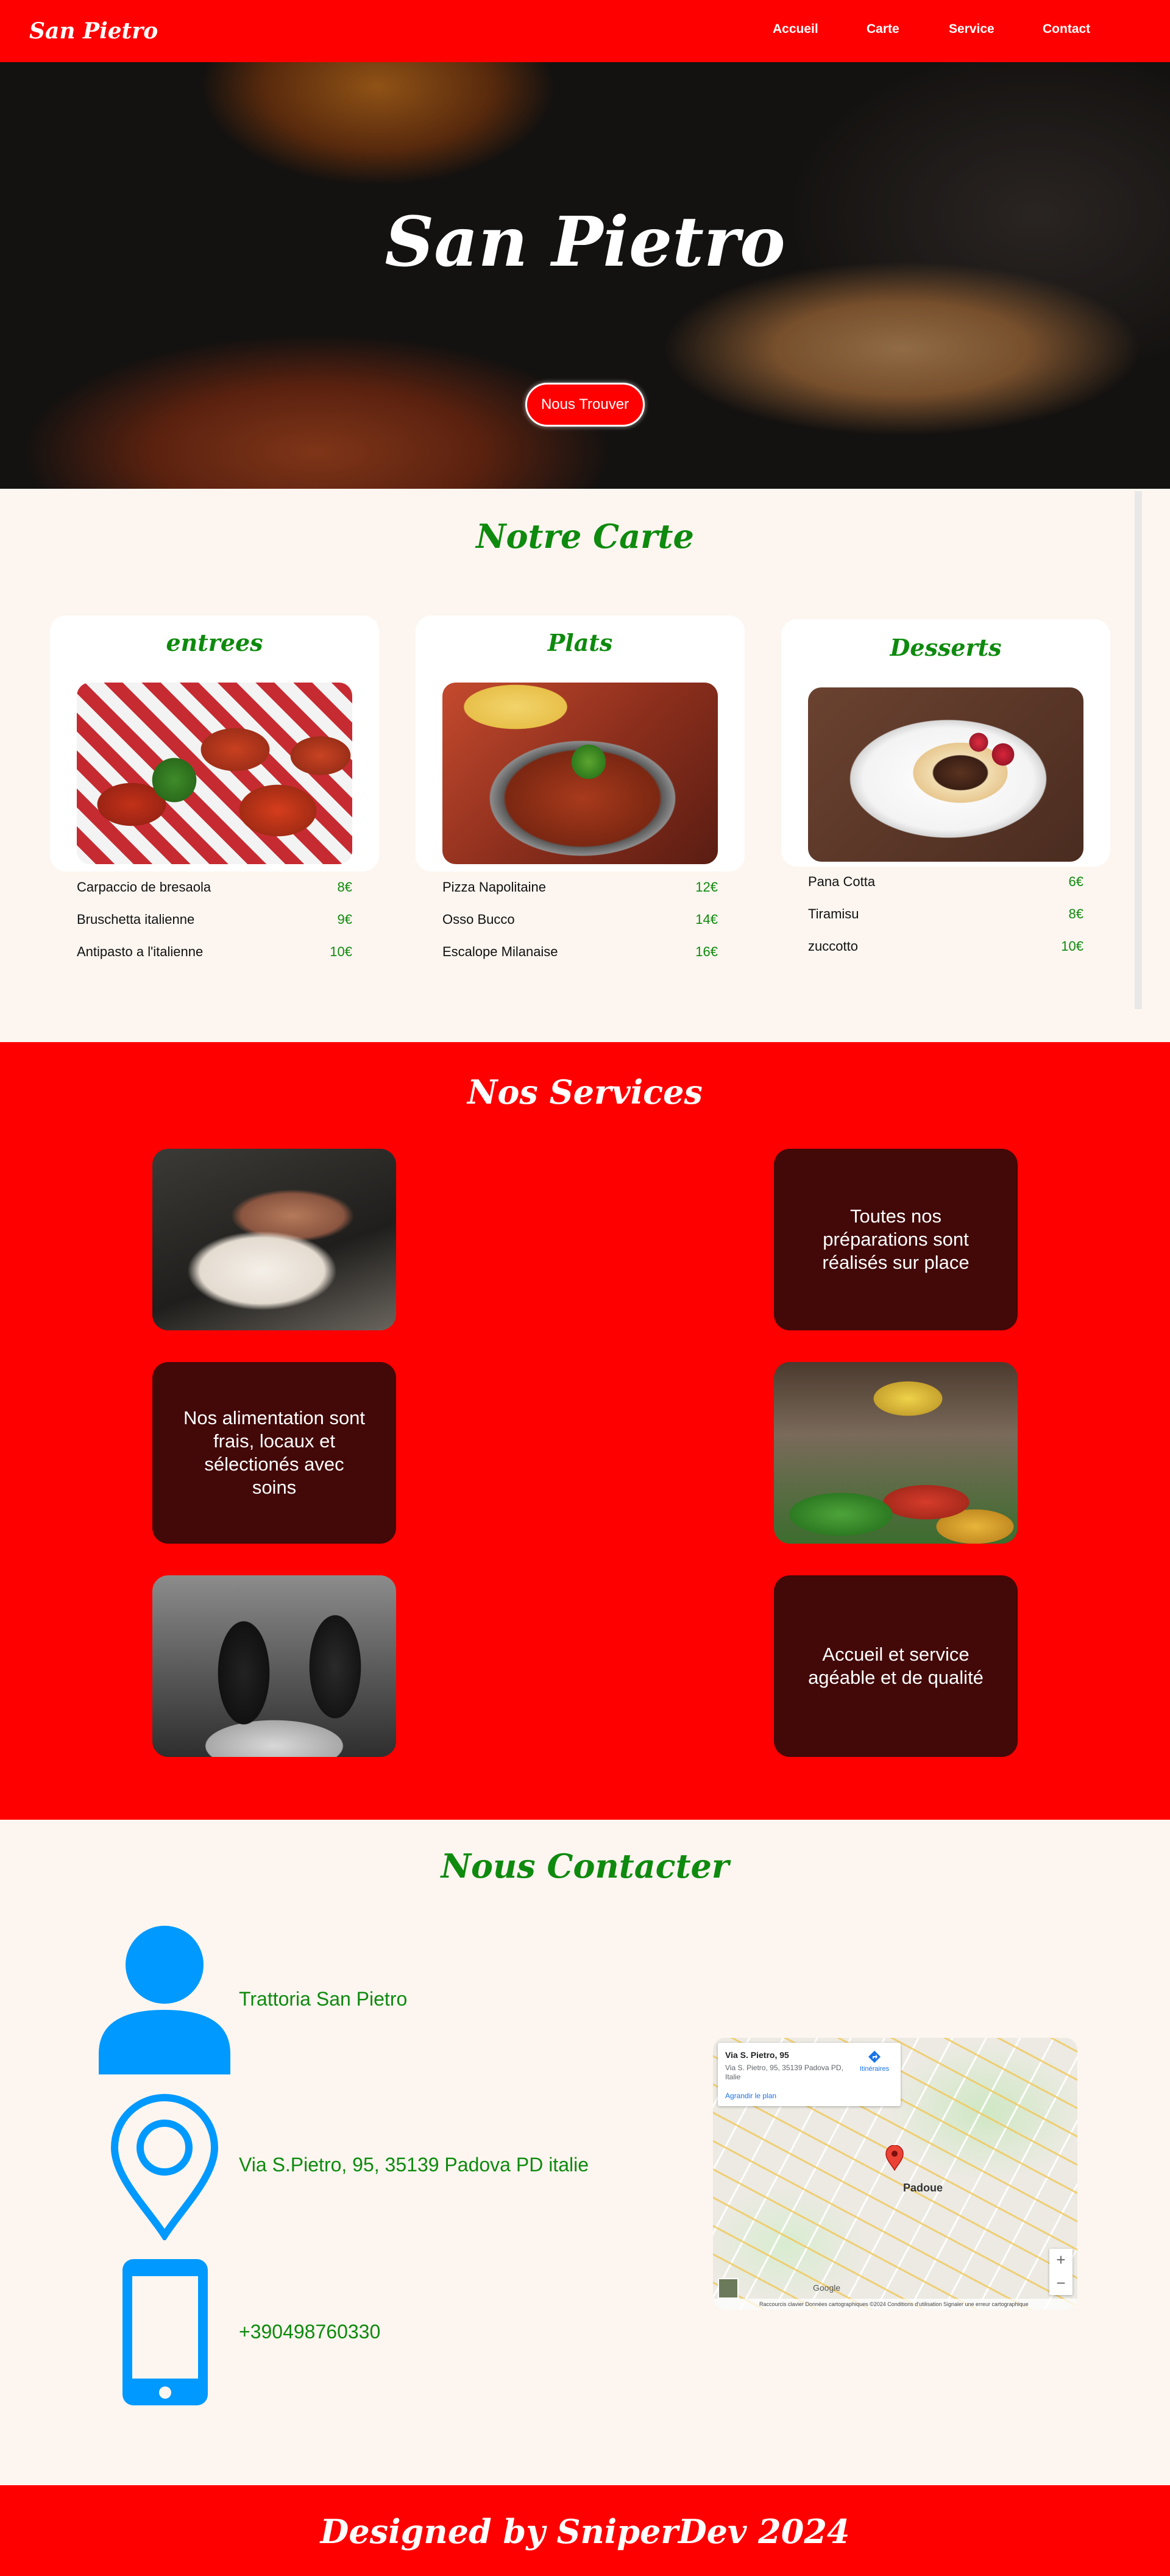 The height and width of the screenshot is (2576, 1170). What do you see at coordinates (585, 31) in the screenshot?
I see `top-navbar: San Pietro Accueil Carte Service Contact` at bounding box center [585, 31].